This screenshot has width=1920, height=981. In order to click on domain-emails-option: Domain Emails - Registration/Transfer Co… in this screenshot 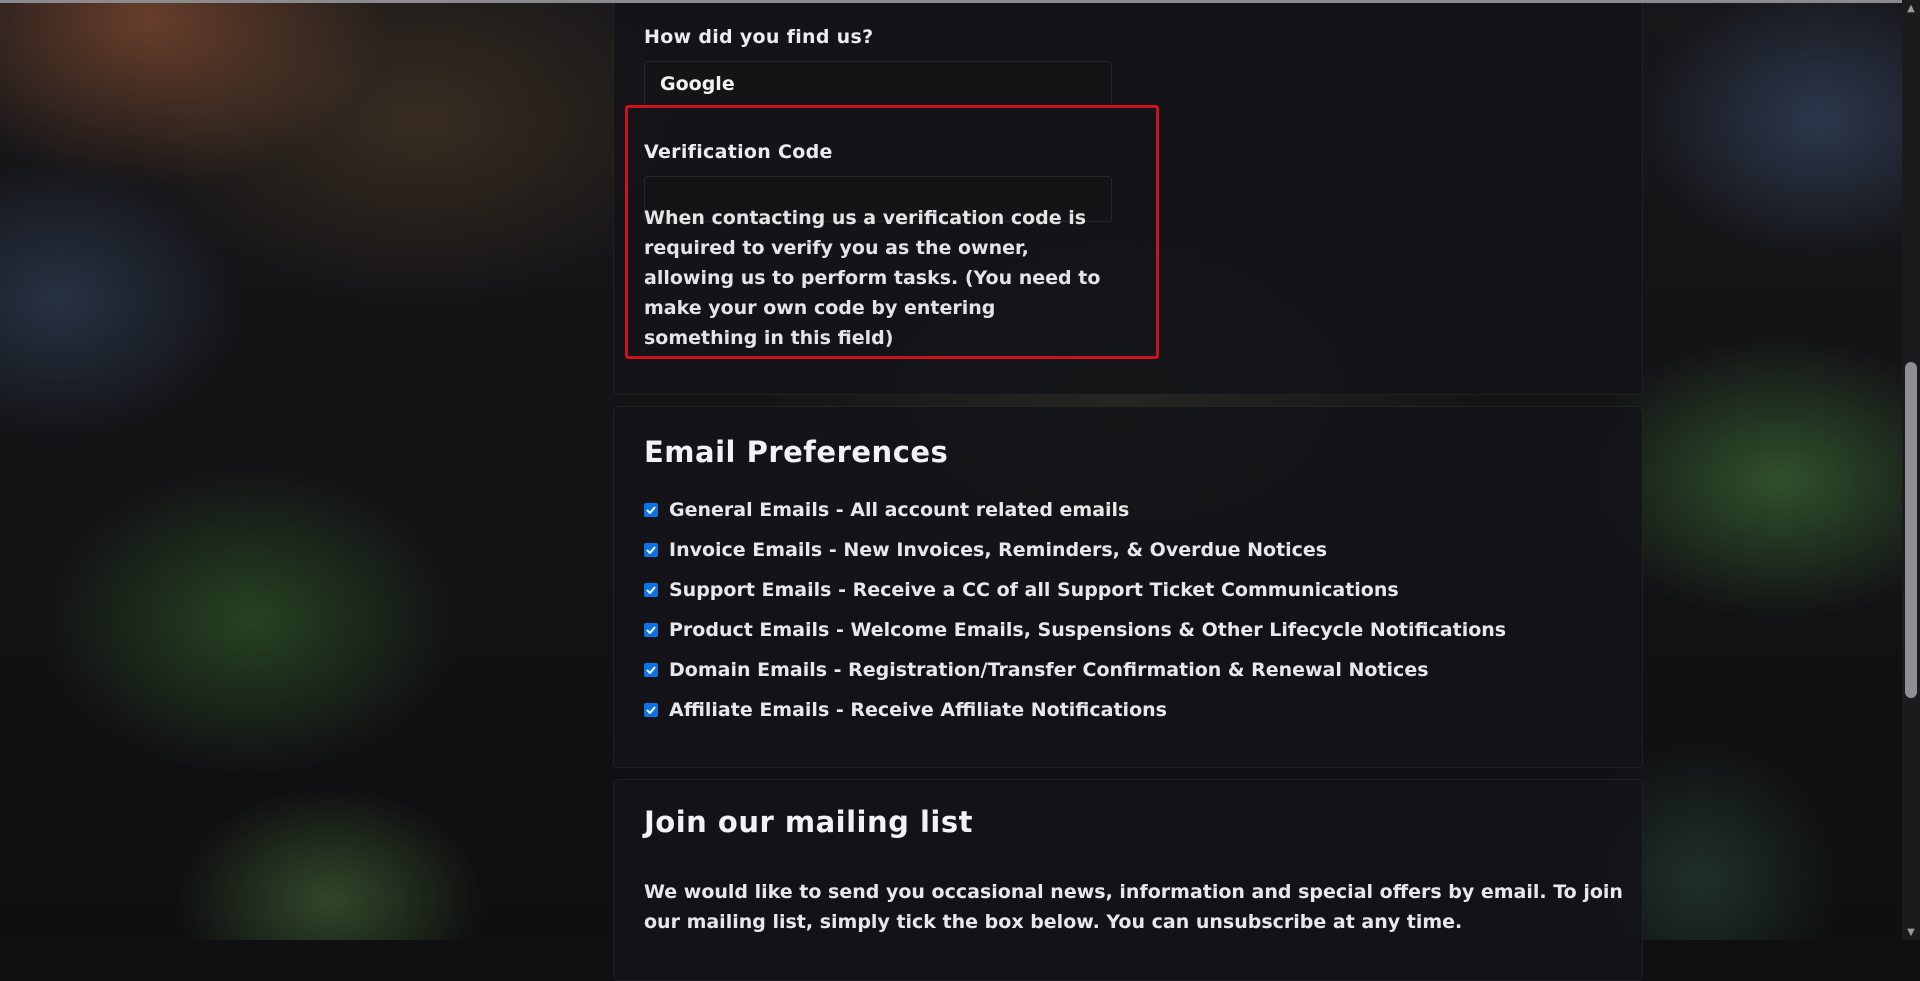, I will do `click(1036, 670)`.